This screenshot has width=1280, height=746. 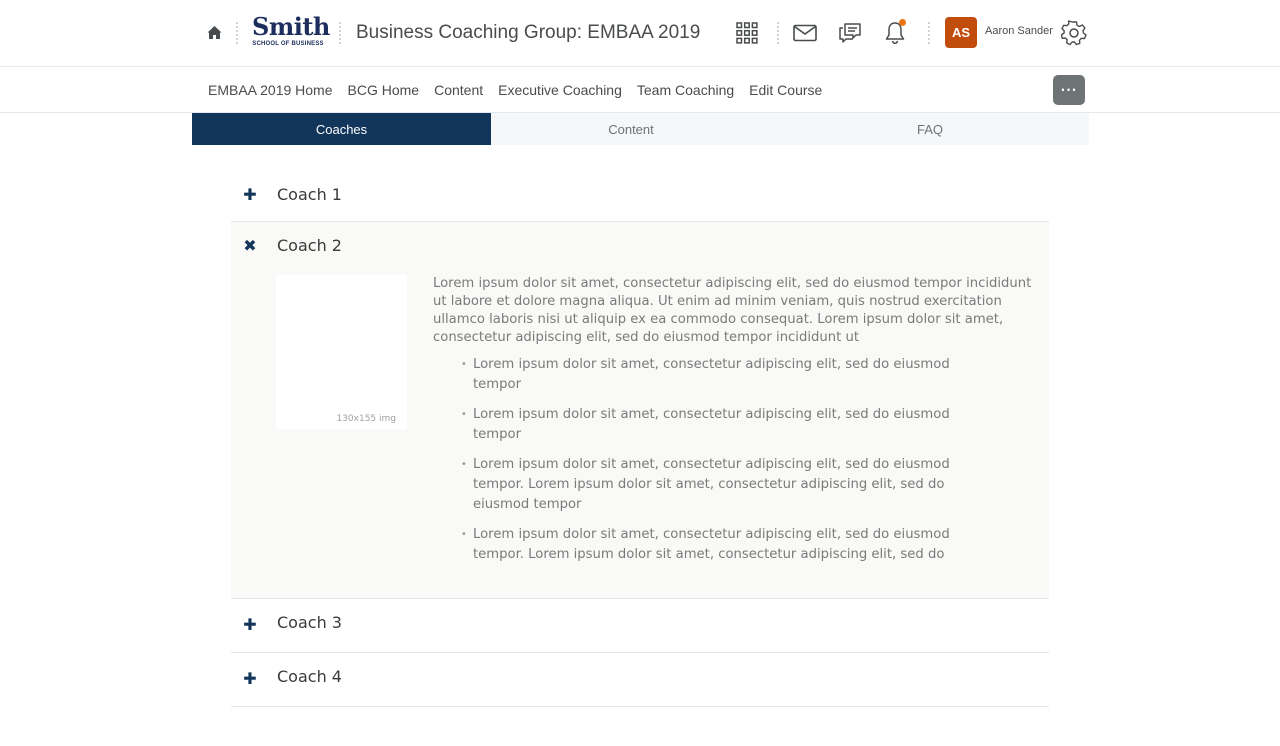 I want to click on image-caption: 130x155 img, so click(x=366, y=419).